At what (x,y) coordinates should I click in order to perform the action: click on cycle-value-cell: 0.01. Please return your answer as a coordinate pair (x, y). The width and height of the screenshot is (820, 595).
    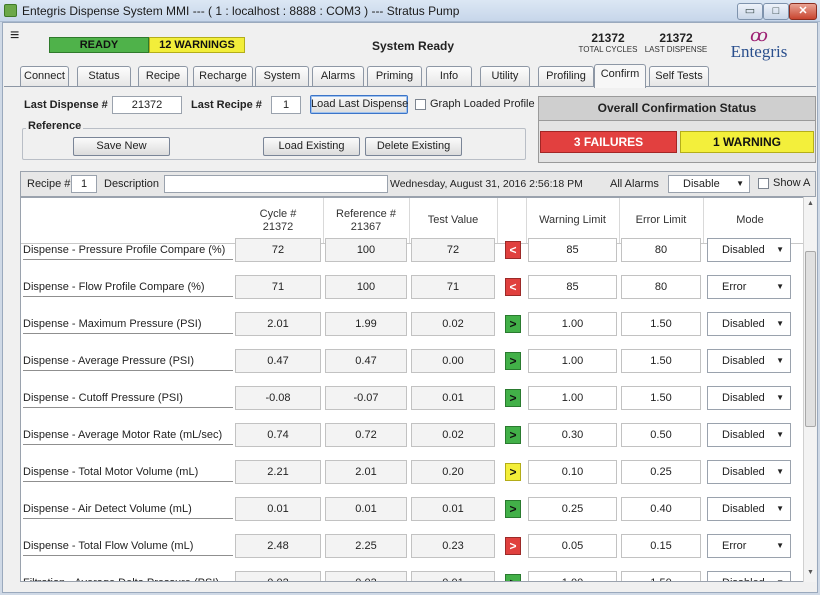
    Looking at the image, I should click on (278, 509).